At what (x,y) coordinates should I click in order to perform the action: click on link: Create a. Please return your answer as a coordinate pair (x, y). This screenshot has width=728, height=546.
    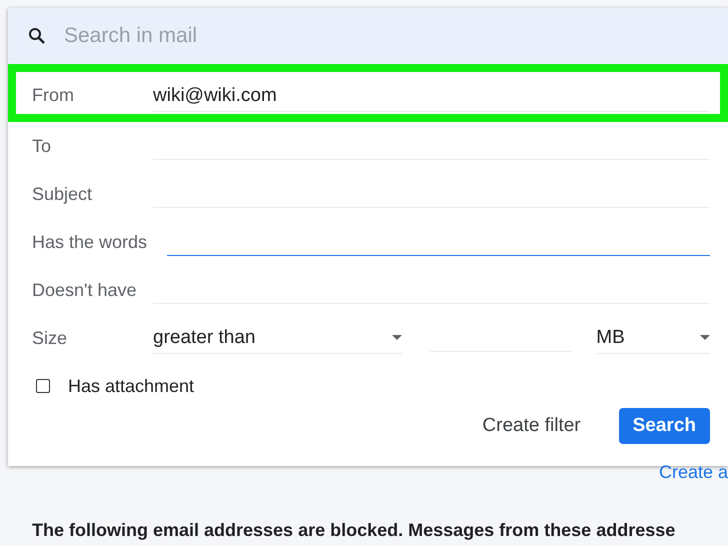
    Looking at the image, I should click on (693, 474).